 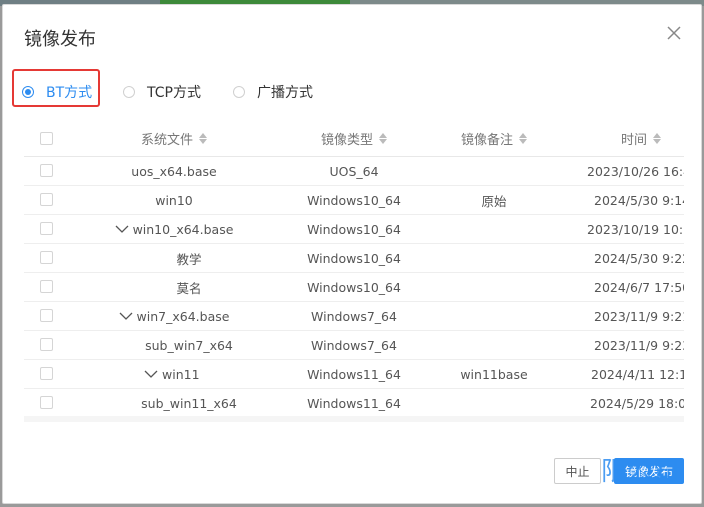 What do you see at coordinates (181, 374) in the screenshot?
I see `cell-name-text: win11` at bounding box center [181, 374].